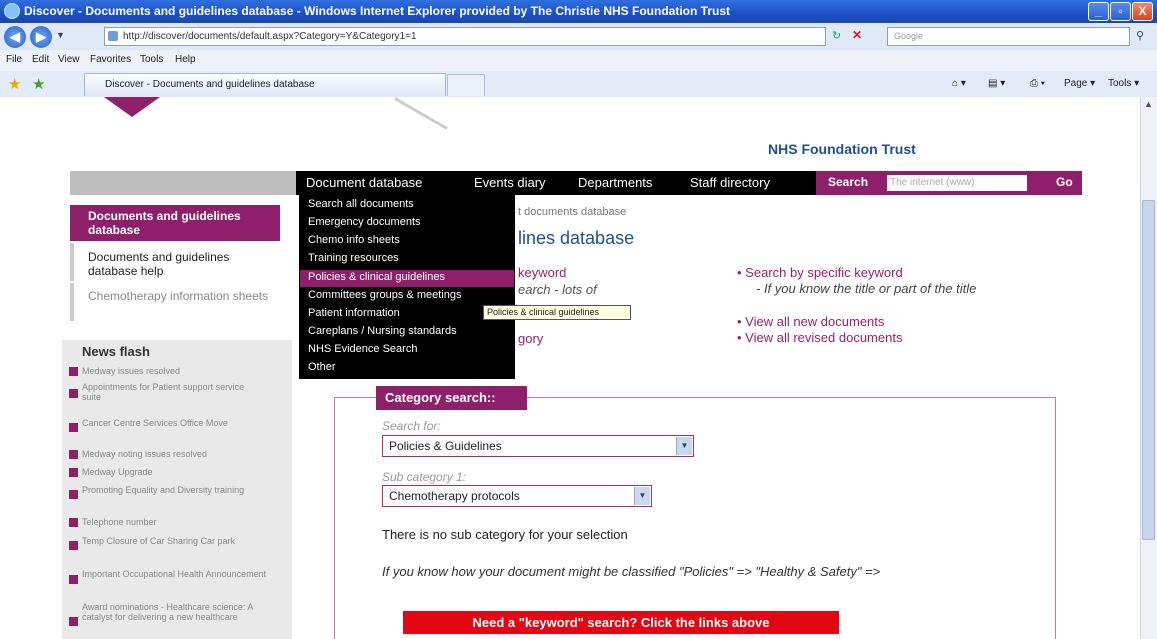 Image resolution: width=1157 pixels, height=639 pixels. I want to click on menu-file: File, so click(14, 59).